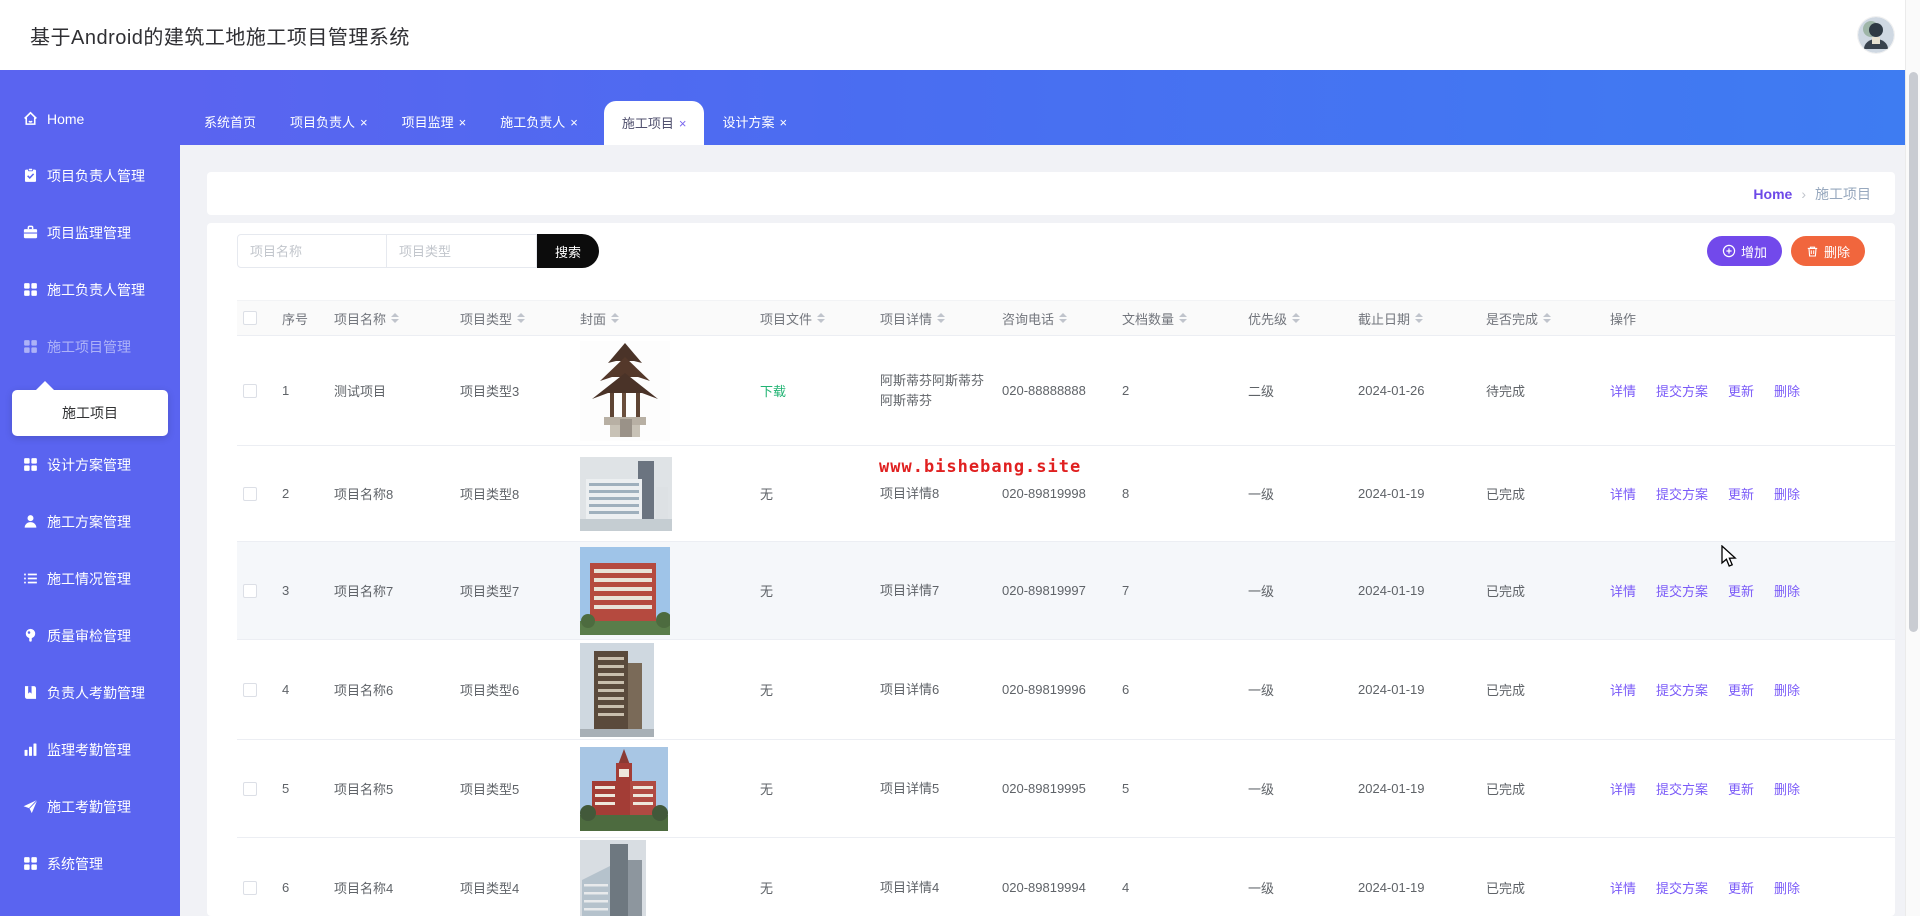 The width and height of the screenshot is (1920, 916). Describe the element at coordinates (1051, 245) in the screenshot. I see `toolbar: 搜索 增加 删除` at that location.